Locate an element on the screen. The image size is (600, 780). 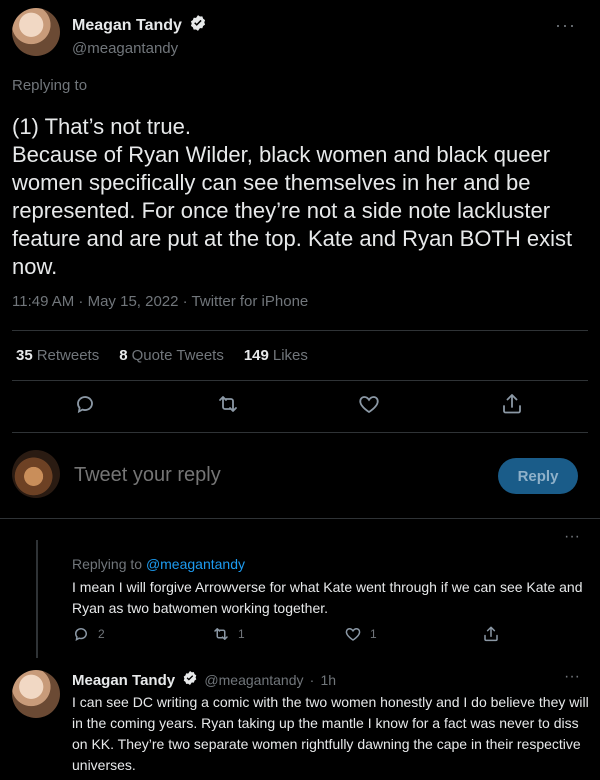
tweet-actions is located at coordinates (300, 407).